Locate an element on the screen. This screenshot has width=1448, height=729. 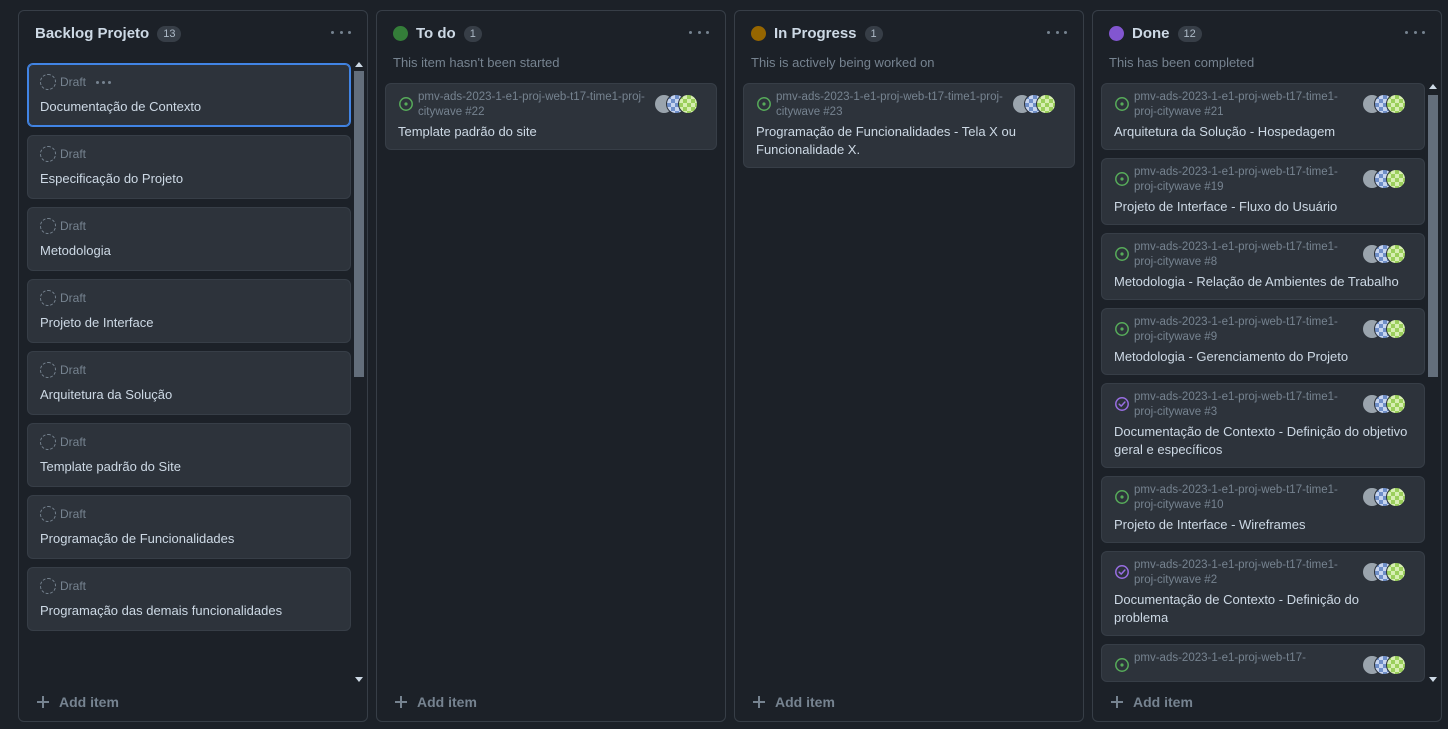
card-title: Projeto de Interface - Fluxo do Usuário is located at coordinates (1263, 207).